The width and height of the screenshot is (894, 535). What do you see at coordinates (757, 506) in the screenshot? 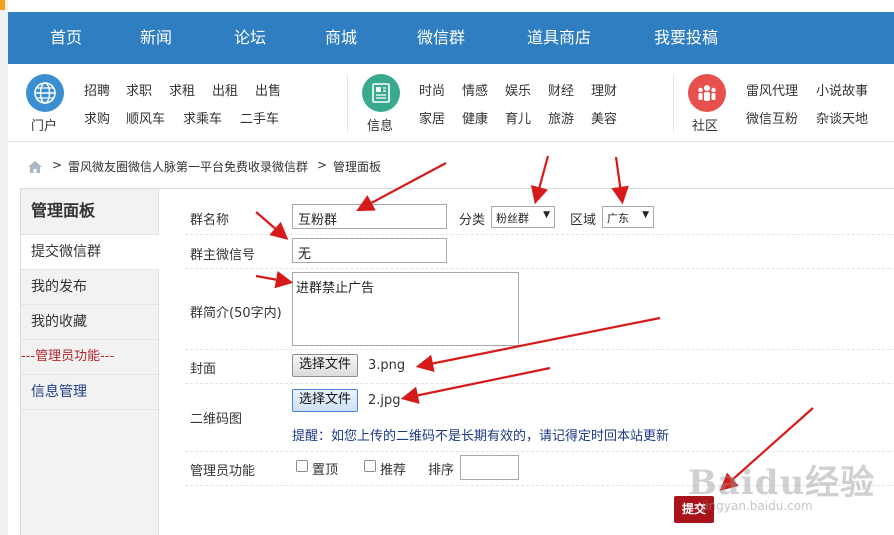
I see `watermark-url: jingyan.baidu.com` at bounding box center [757, 506].